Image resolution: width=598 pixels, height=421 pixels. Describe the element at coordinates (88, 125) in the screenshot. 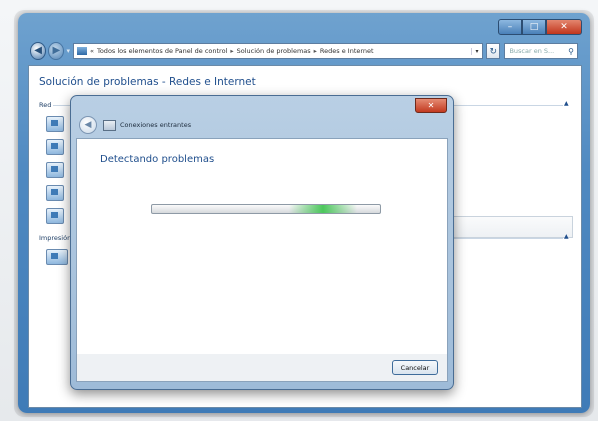

I see `dialog-back-icon: ◀` at that location.